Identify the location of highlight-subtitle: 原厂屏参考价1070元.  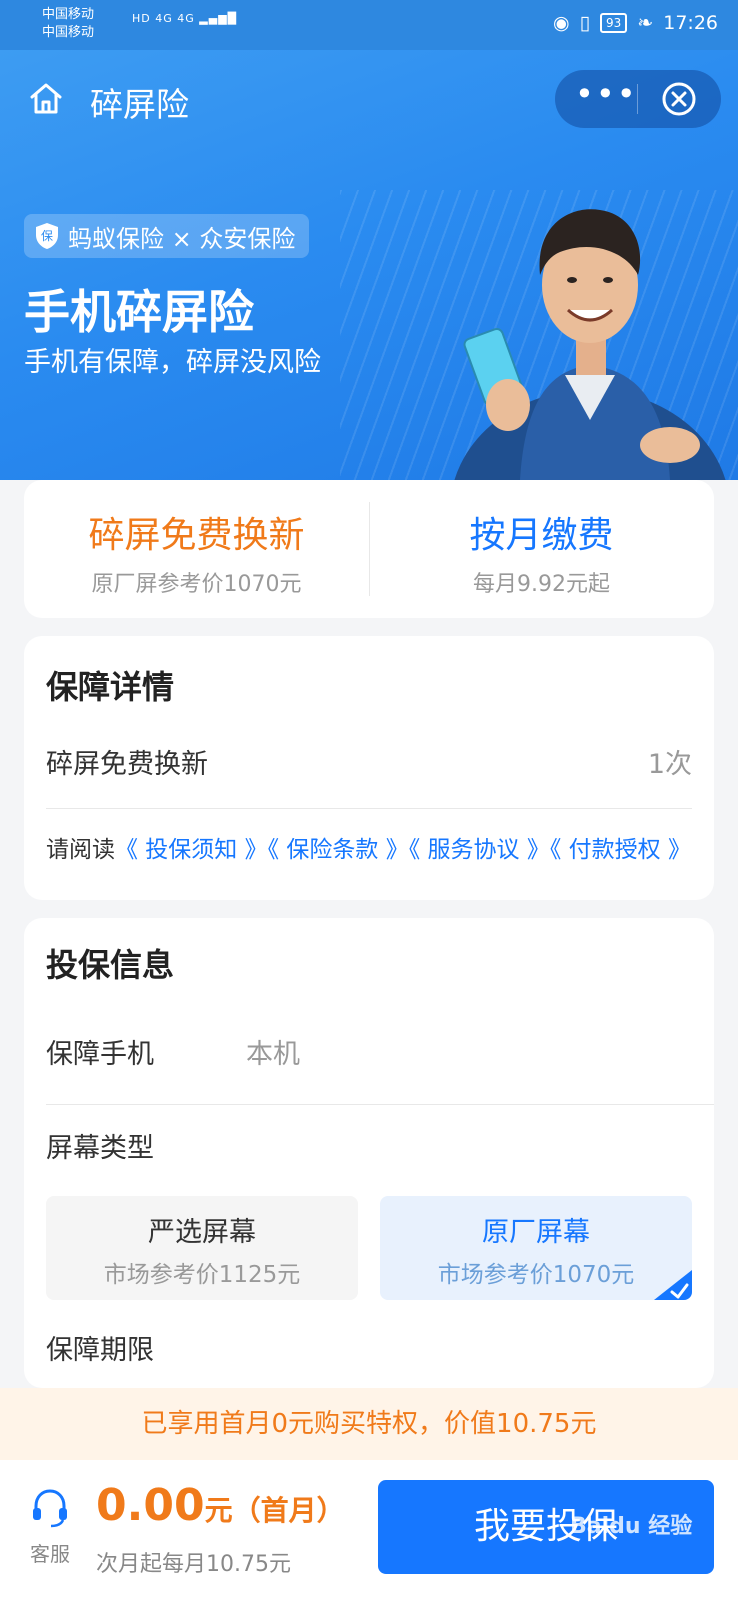
(196, 584).